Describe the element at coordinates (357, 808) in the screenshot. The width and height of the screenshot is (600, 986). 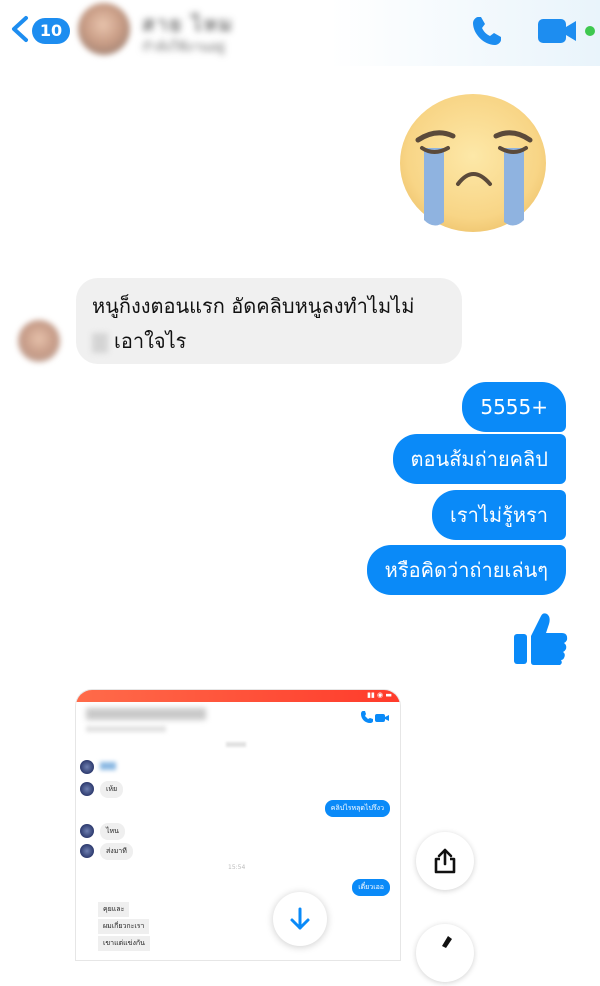
I see `screenshot-outgoing-bubble: คลิปไรหลุดไปรึงว` at that location.